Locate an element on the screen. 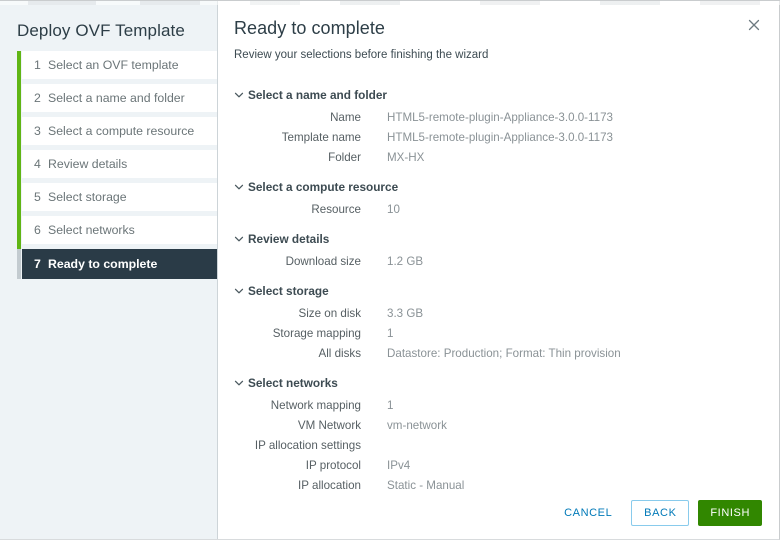 The width and height of the screenshot is (780, 540). wizard-step-1: 1 Select an OVF template is located at coordinates (119, 65).